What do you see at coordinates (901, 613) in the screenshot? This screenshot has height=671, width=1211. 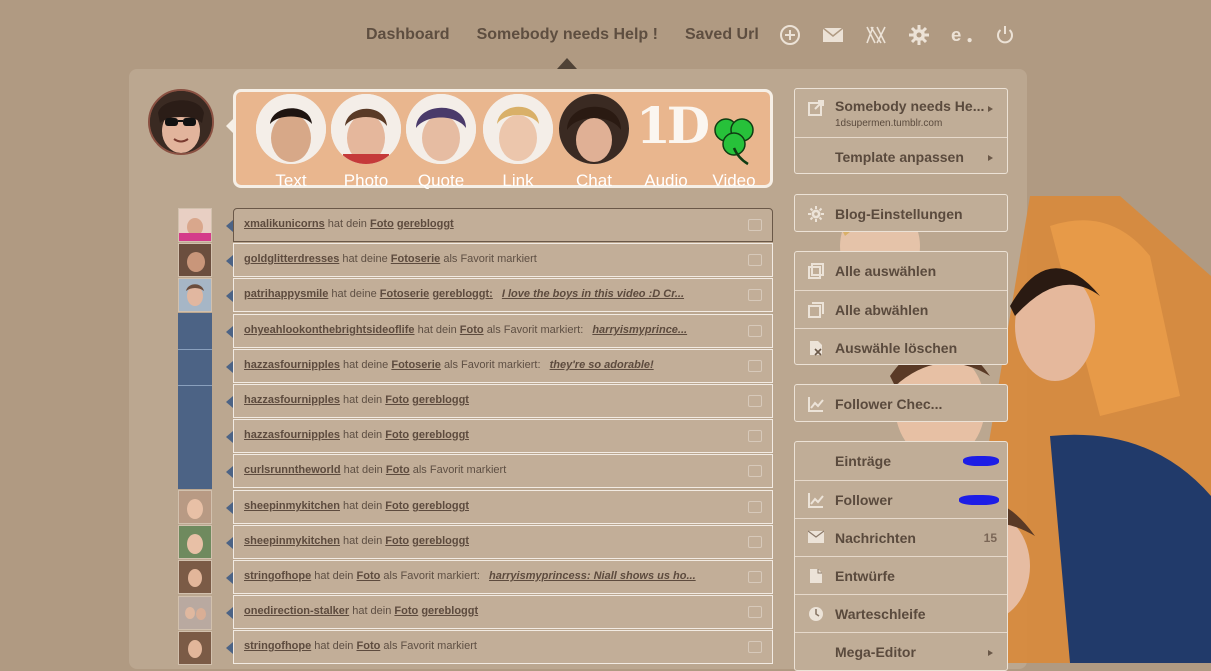 I see `queue-link: Warteschleife` at bounding box center [901, 613].